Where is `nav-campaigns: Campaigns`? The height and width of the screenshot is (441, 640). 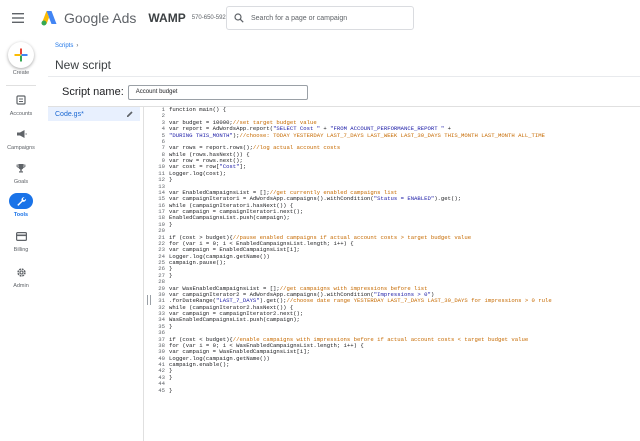
nav-campaigns: Campaigns is located at coordinates (21, 142).